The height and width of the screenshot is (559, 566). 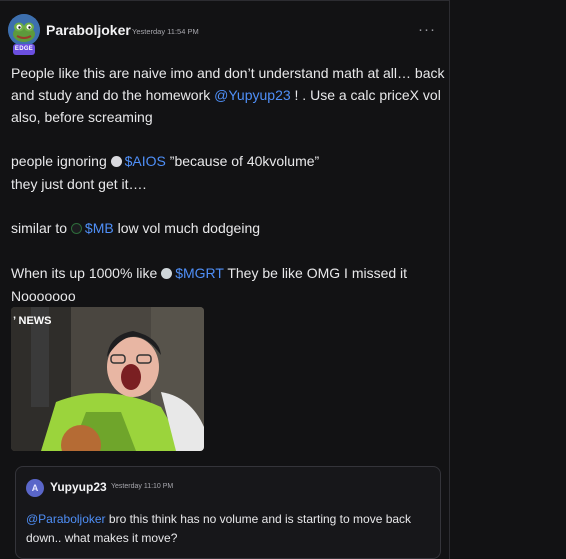 What do you see at coordinates (32, 321) in the screenshot?
I see `gif-caption: ’ NEWS` at bounding box center [32, 321].